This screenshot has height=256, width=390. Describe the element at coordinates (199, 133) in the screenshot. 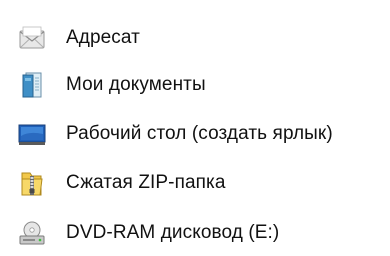

I see `menu-item-label: Рабочий стол (создать ярлык)` at that location.